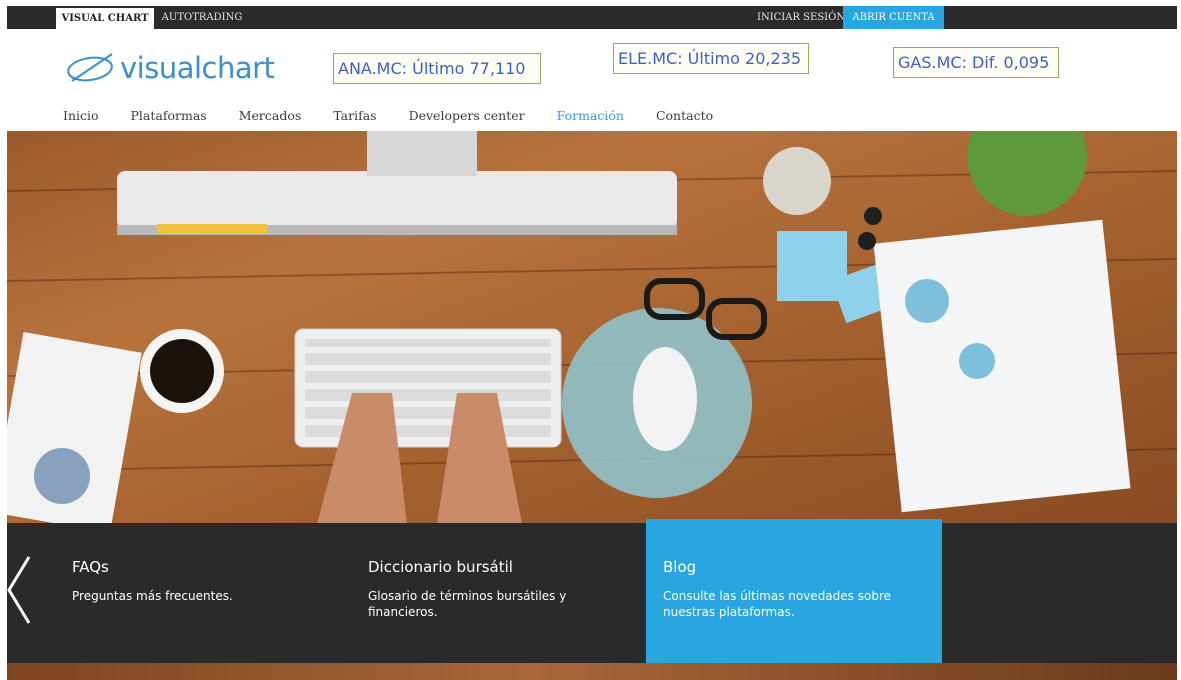 This screenshot has width=1181, height=680. Describe the element at coordinates (893, 17) in the screenshot. I see `open-account-button: ABRIR CUENTA` at that location.